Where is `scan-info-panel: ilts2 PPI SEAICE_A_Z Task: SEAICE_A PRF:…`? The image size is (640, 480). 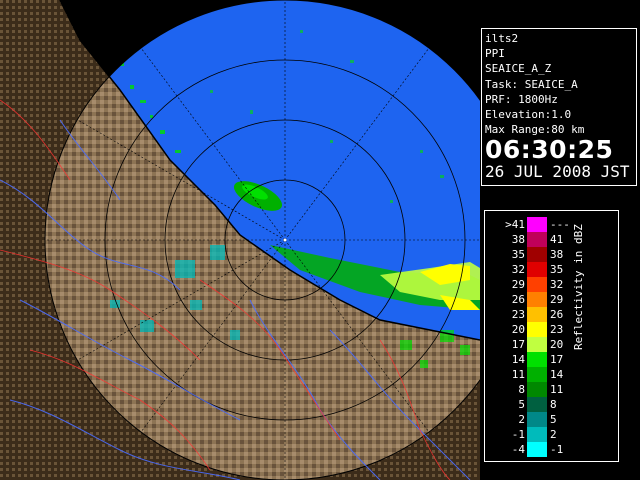
scan-info-panel: ilts2 PPI SEAICE_A_Z Task: SEAICE_A PRF:… is located at coordinates (559, 107).